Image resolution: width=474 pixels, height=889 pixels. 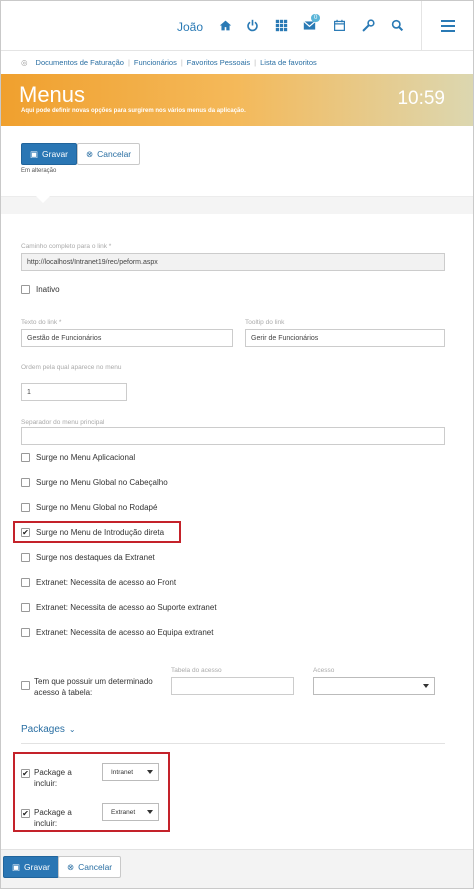 What do you see at coordinates (98, 582) in the screenshot?
I see `option-extranet-front: Extranet: Necessita de acesso ao Front` at bounding box center [98, 582].